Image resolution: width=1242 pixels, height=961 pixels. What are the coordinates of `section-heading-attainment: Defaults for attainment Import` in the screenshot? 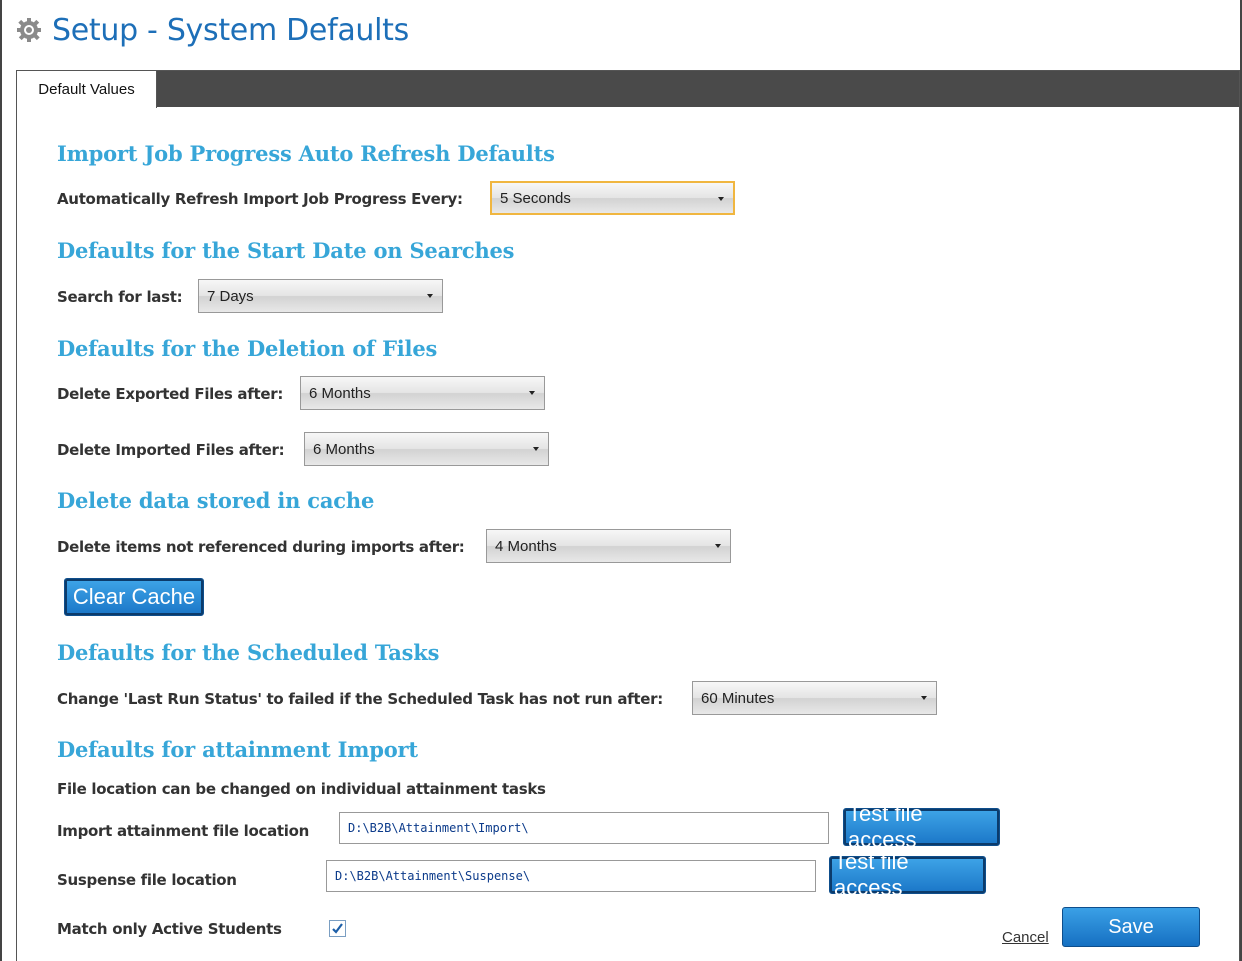 It's located at (237, 749).